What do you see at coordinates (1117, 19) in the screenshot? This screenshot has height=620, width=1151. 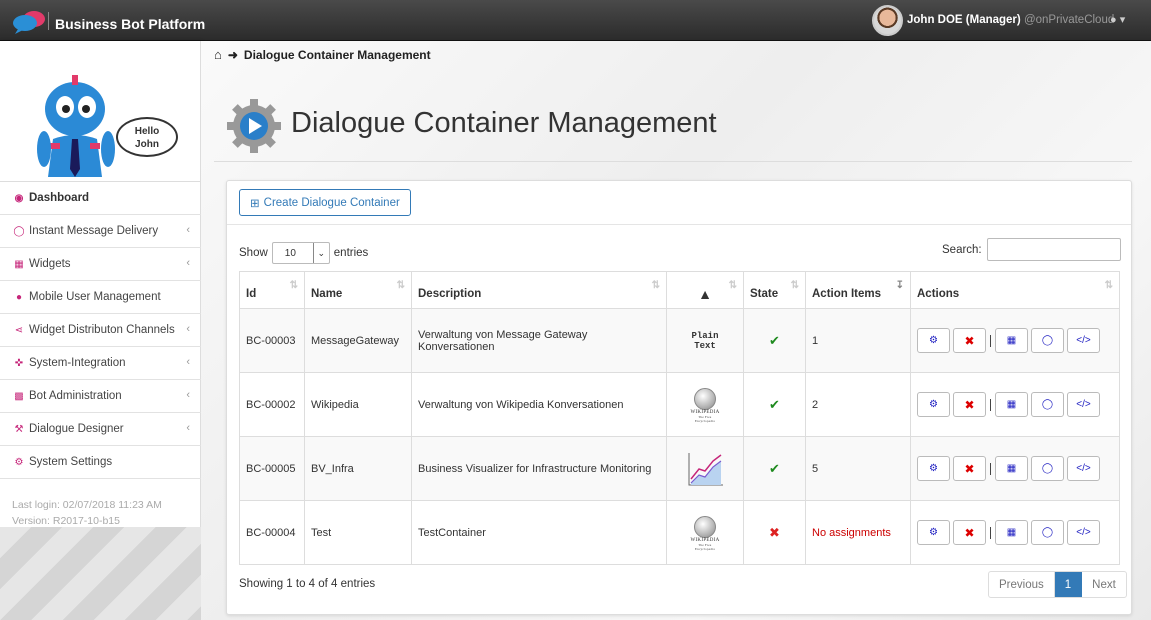 I see `user-menu-icon: ● ▾` at bounding box center [1117, 19].